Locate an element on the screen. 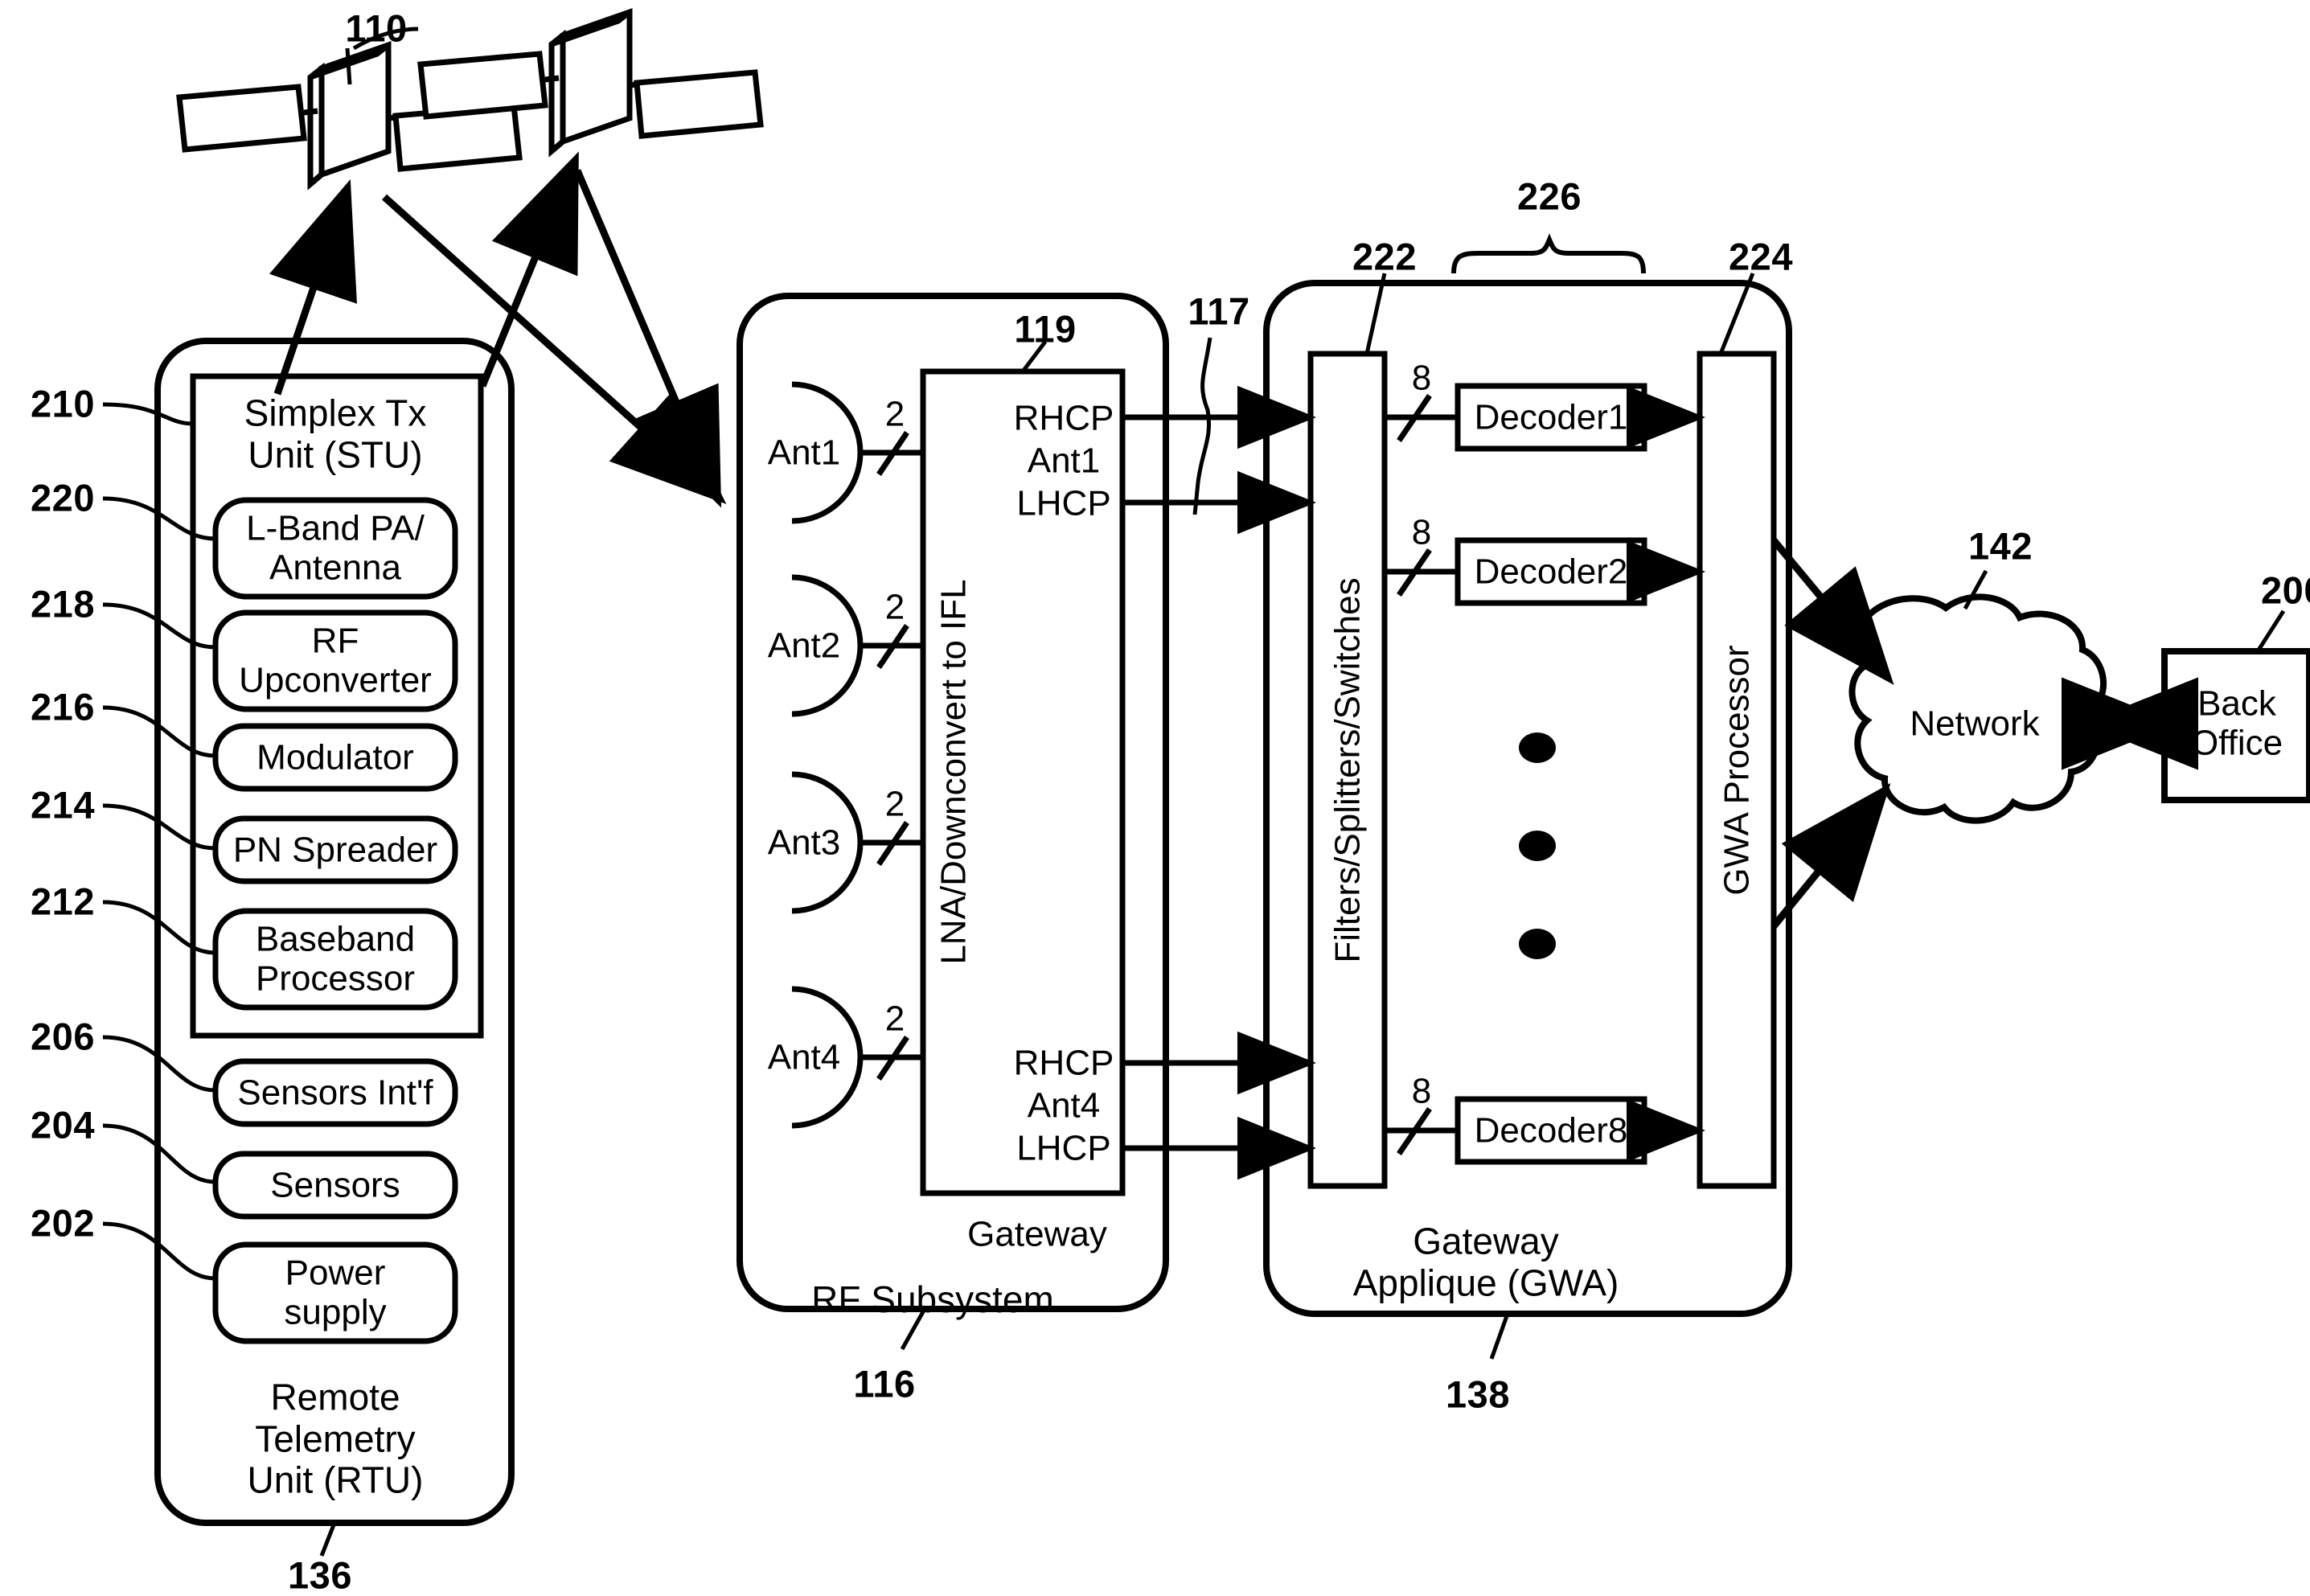  block-label-l-band-pa: L-Band PA/ Antenna is located at coordinates (335, 548).